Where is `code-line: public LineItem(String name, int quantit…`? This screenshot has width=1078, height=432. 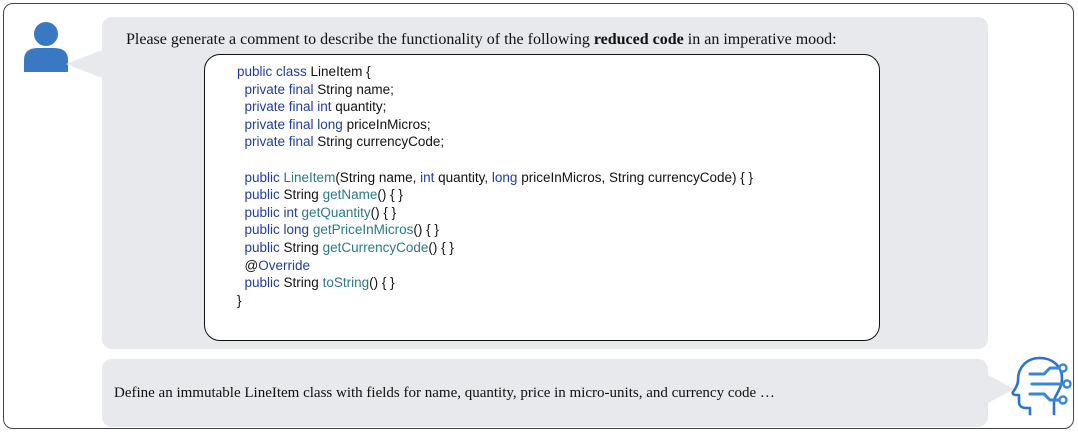
code-line: public LineItem(String name, int quantit… is located at coordinates (495, 178).